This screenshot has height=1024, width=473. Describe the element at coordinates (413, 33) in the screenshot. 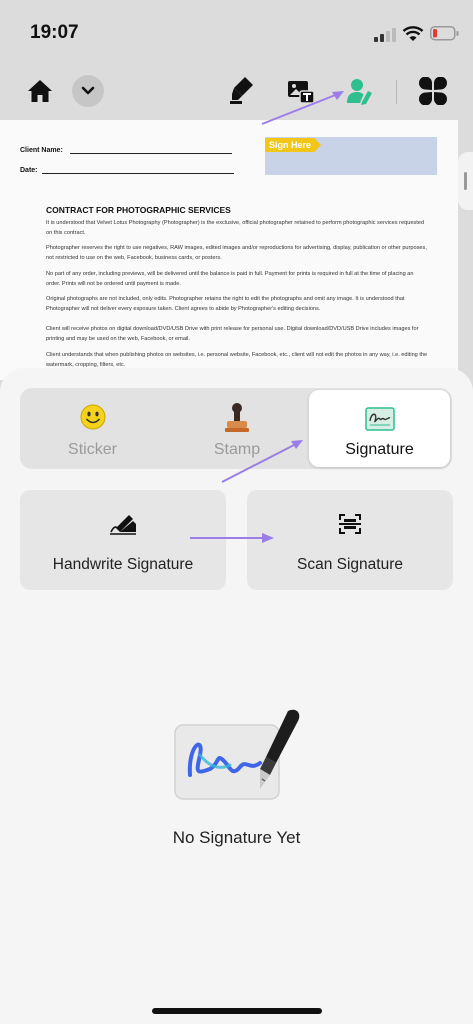

I see `wifi-icon` at that location.